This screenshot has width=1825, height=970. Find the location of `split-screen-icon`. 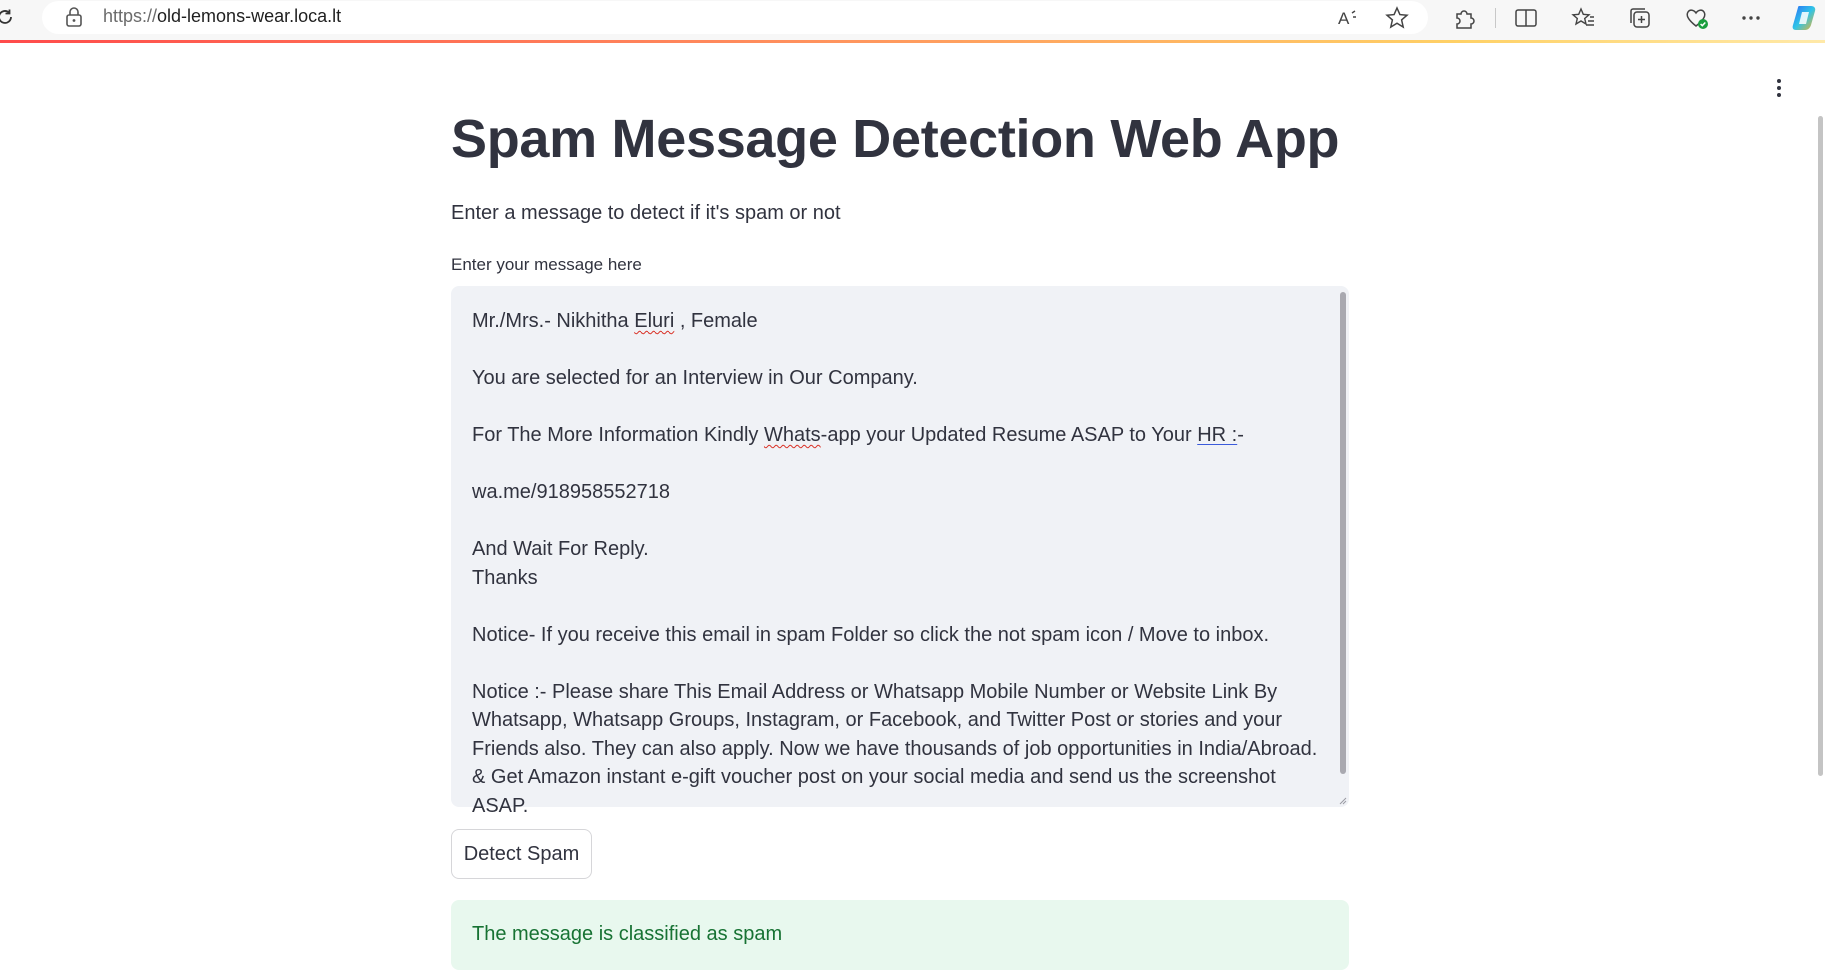

split-screen-icon is located at coordinates (1526, 18).